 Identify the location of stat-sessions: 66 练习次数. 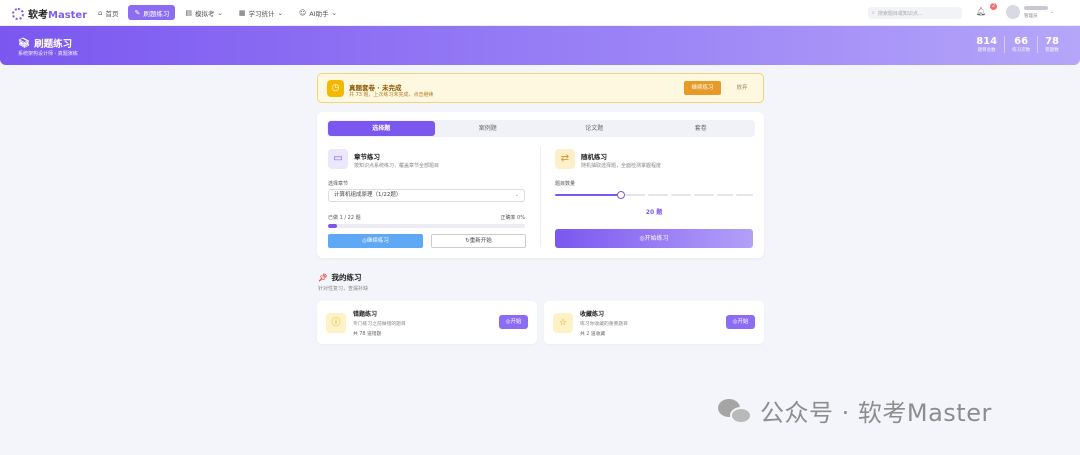
(1020, 44).